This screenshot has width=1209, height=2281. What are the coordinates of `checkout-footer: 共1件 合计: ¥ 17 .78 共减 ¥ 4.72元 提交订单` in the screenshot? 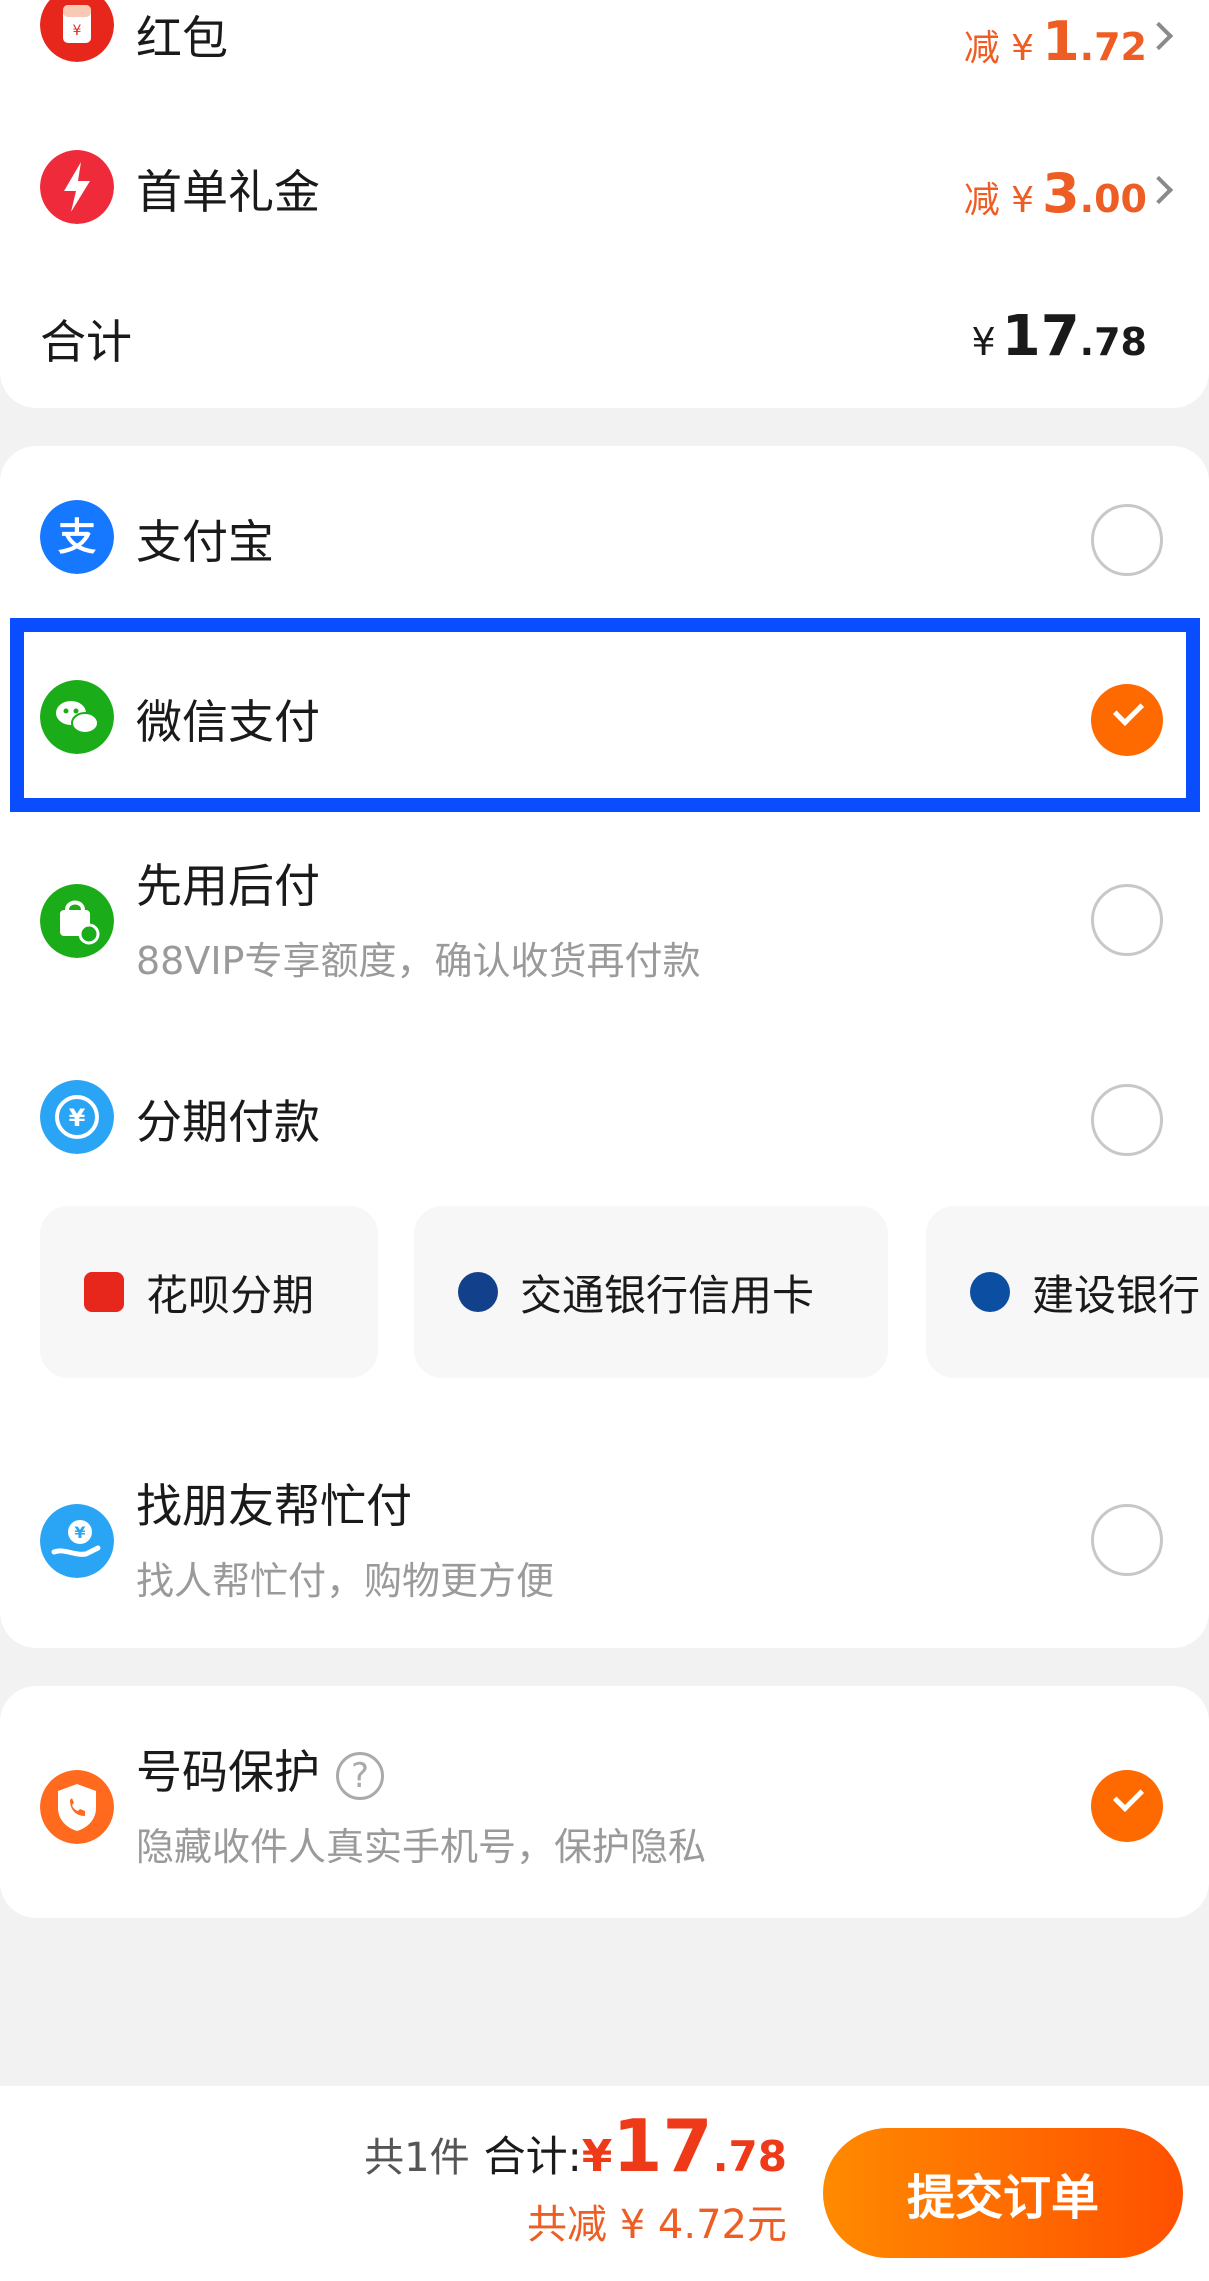 It's located at (604, 2183).